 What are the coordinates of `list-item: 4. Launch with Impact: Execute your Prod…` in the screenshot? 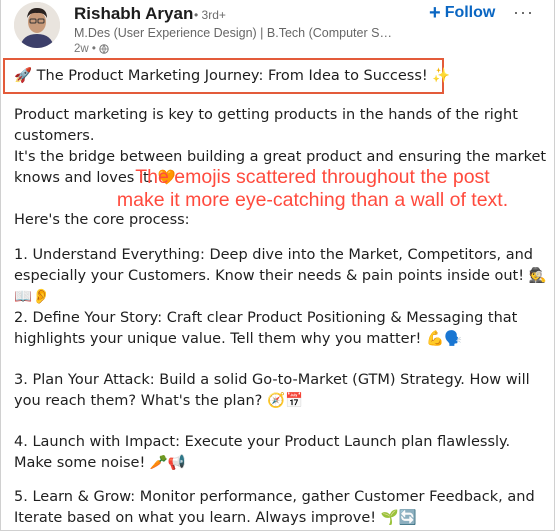 It's located at (262, 452).